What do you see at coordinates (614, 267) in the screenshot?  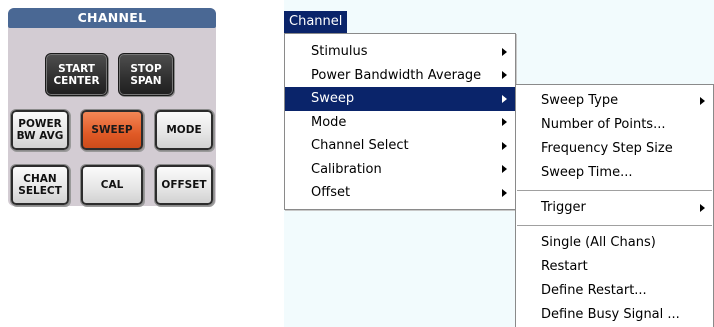 I see `submenu-item-restart: Restart` at bounding box center [614, 267].